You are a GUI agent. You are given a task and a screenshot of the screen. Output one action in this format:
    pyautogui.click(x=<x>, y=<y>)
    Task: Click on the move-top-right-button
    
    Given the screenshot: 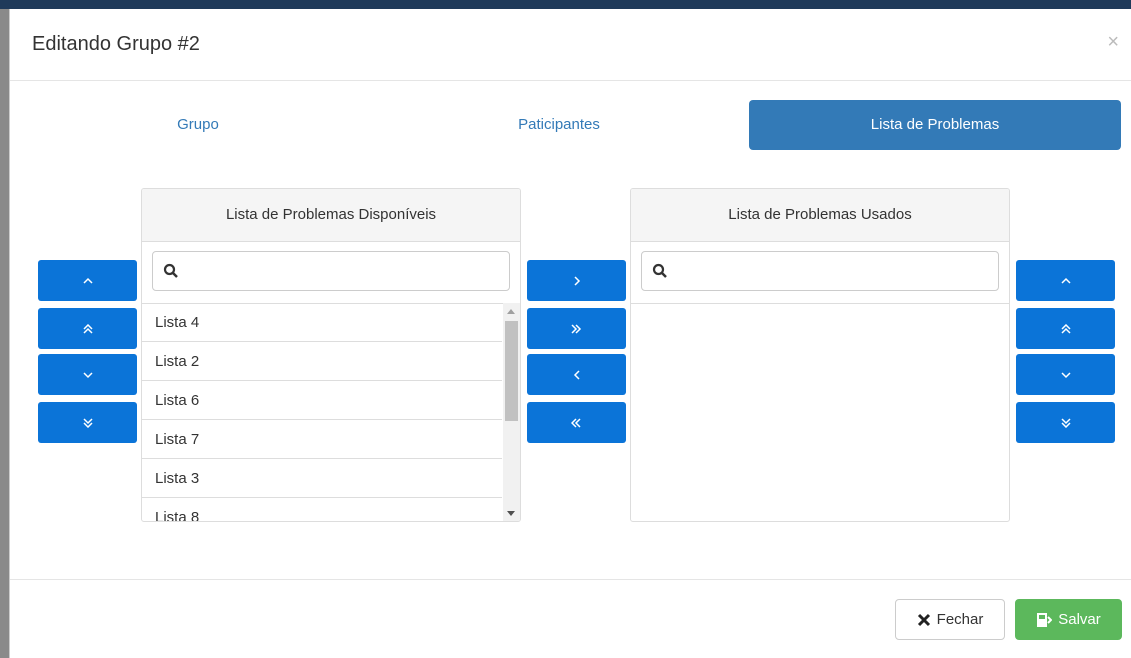 What is the action you would take?
    pyautogui.click(x=1065, y=328)
    